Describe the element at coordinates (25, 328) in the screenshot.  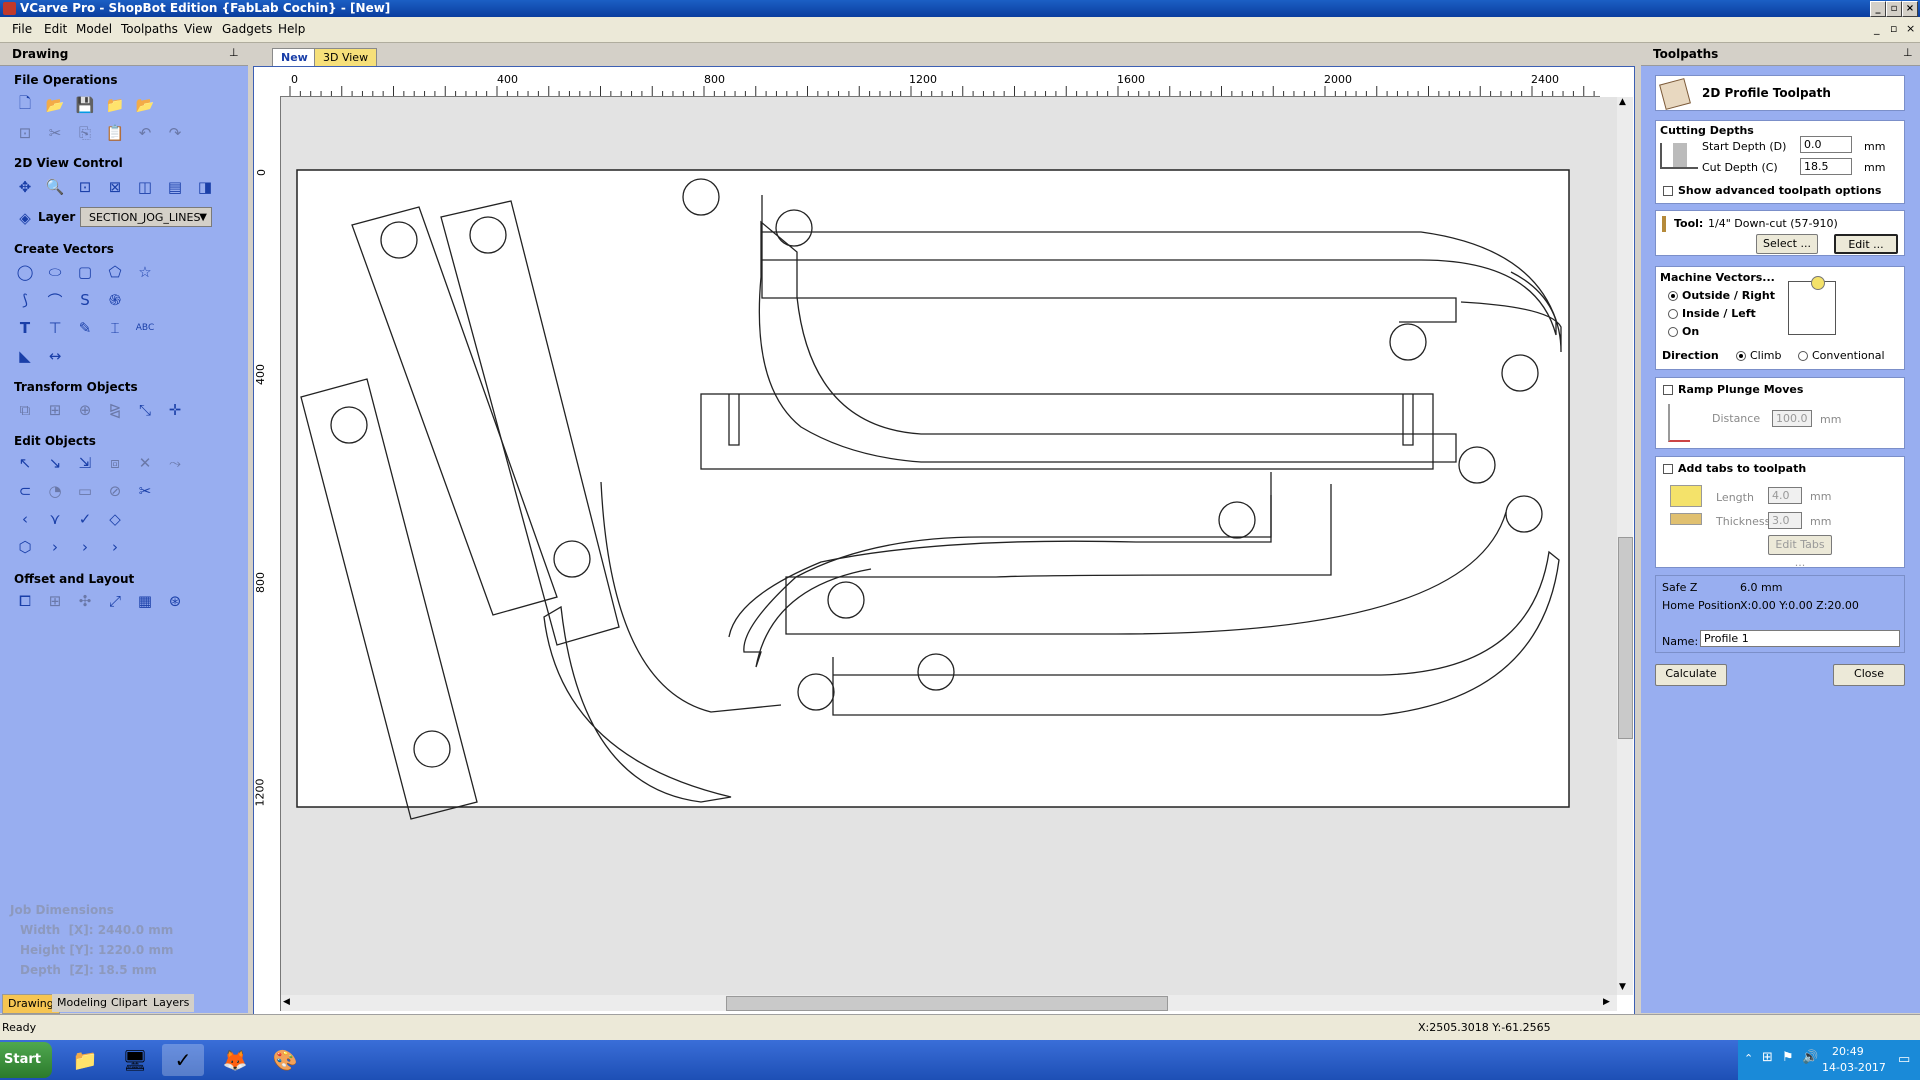
I see `text-icon: T` at that location.